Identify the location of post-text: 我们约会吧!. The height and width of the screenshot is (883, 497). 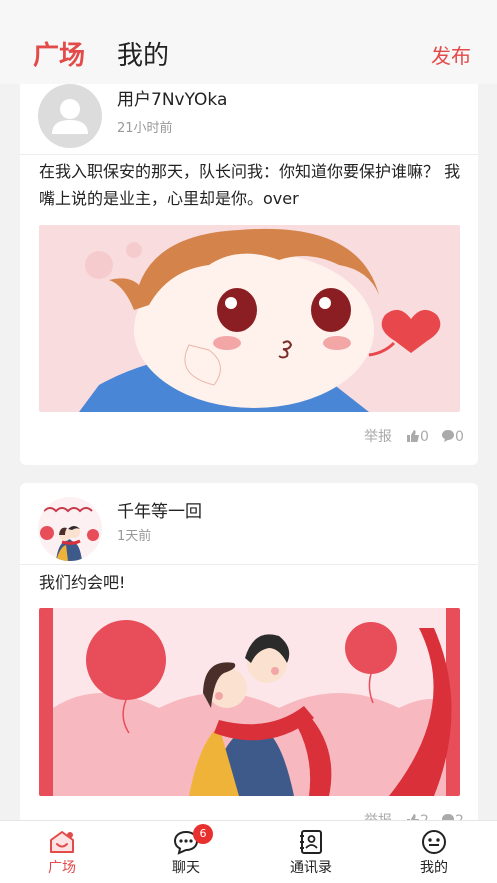
(82, 582).